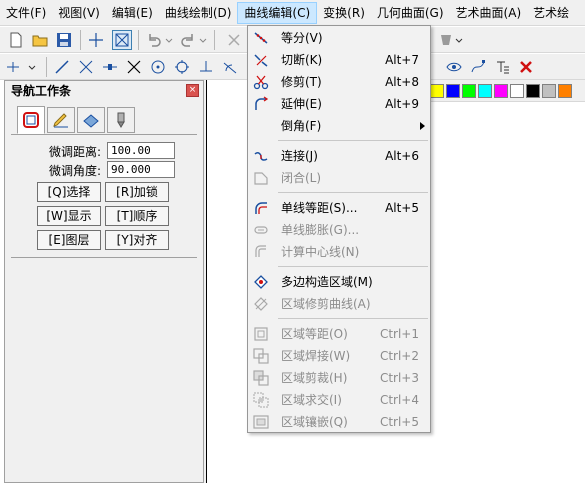 The image size is (585, 483). I want to click on order-button: [T]顺序, so click(137, 216).